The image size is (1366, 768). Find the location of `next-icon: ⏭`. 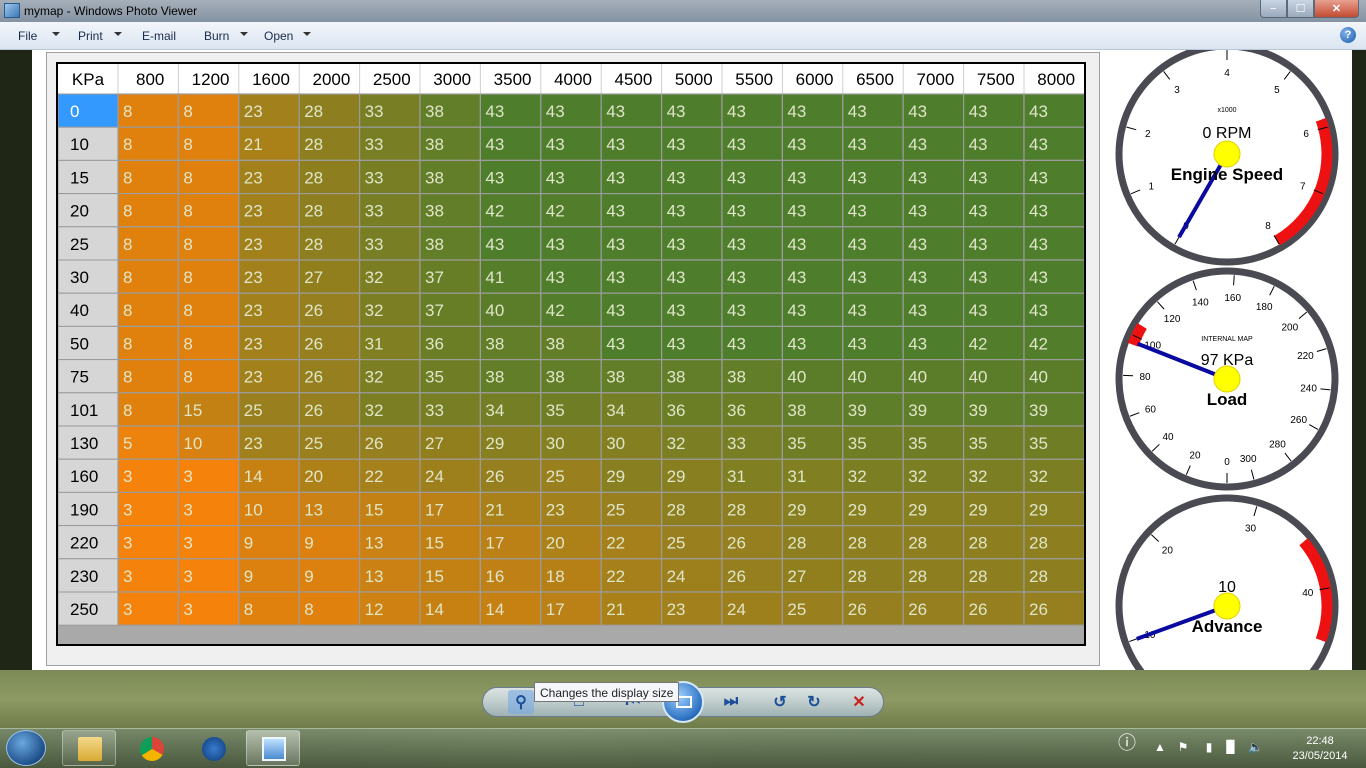

next-icon: ⏭ is located at coordinates (731, 702).